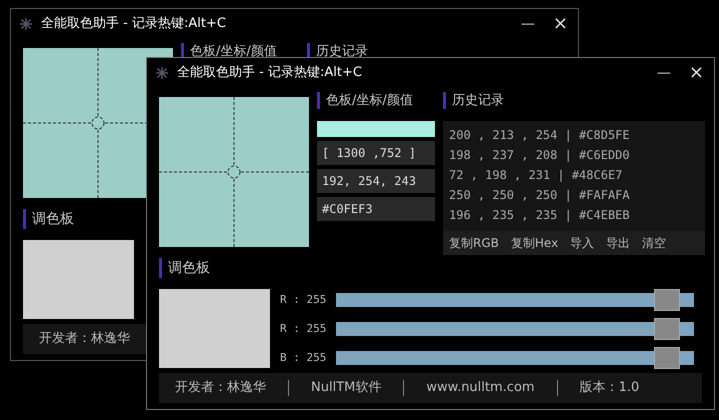 The height and width of the screenshot is (420, 719). I want to click on history-row: 196 , 235 , 235 | #C4EBEB, so click(574, 215).